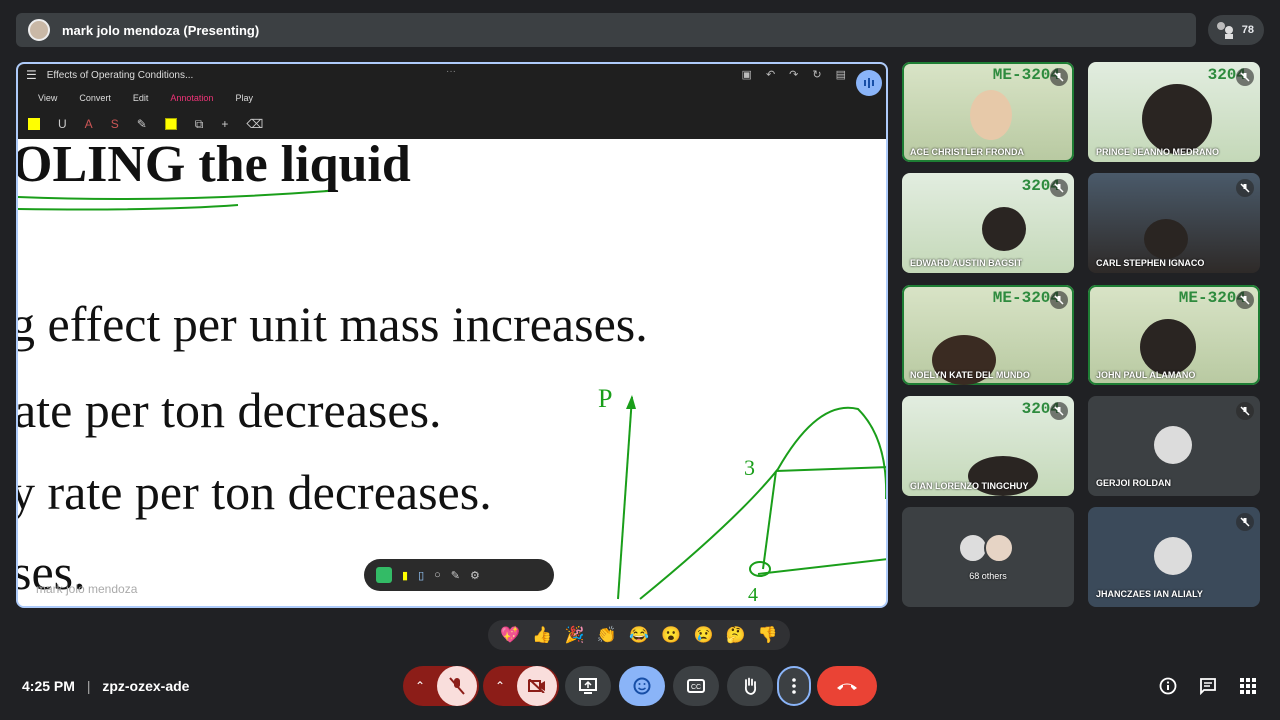 The width and height of the screenshot is (1280, 720). What do you see at coordinates (988, 576) in the screenshot?
I see `others-count: 68 others` at bounding box center [988, 576].